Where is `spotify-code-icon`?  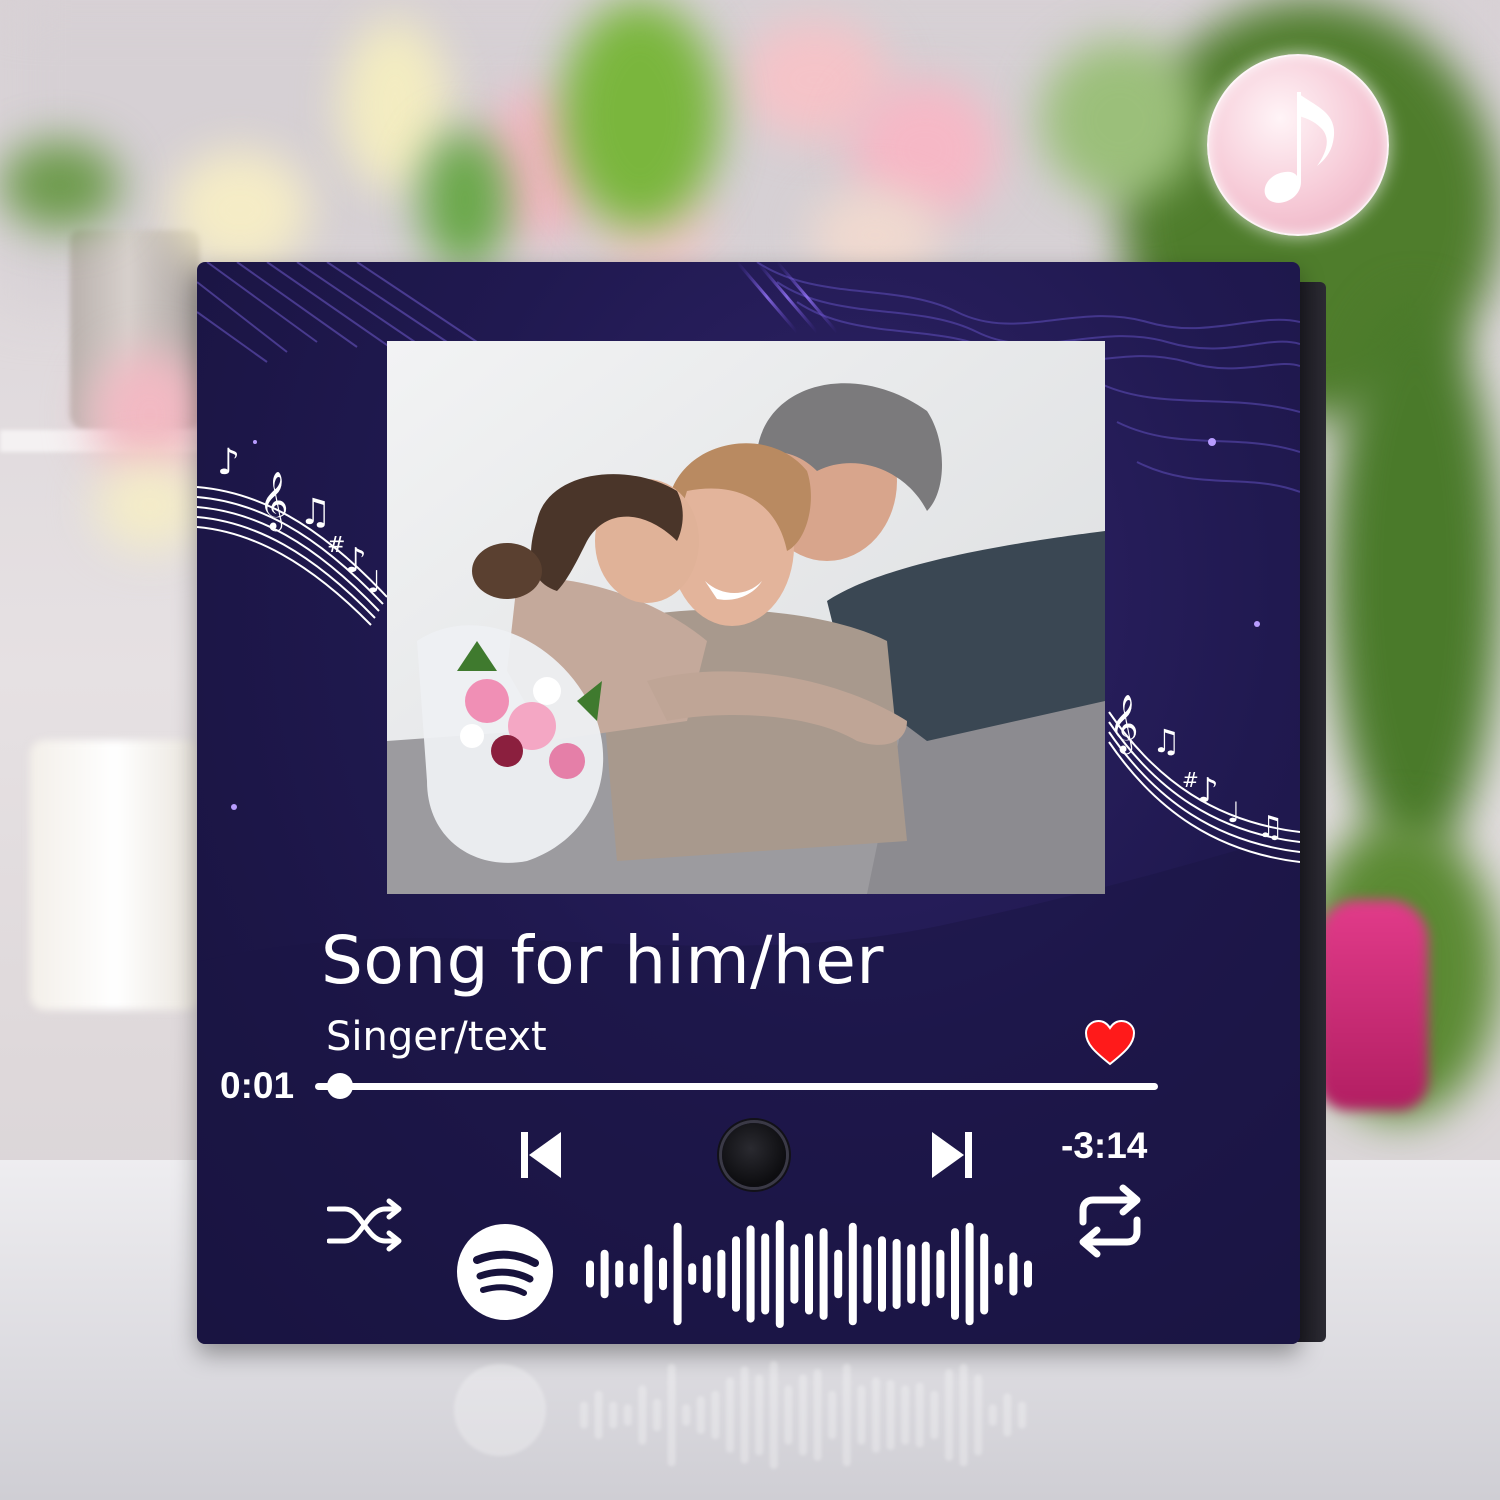 spotify-code-icon is located at coordinates (809, 1274).